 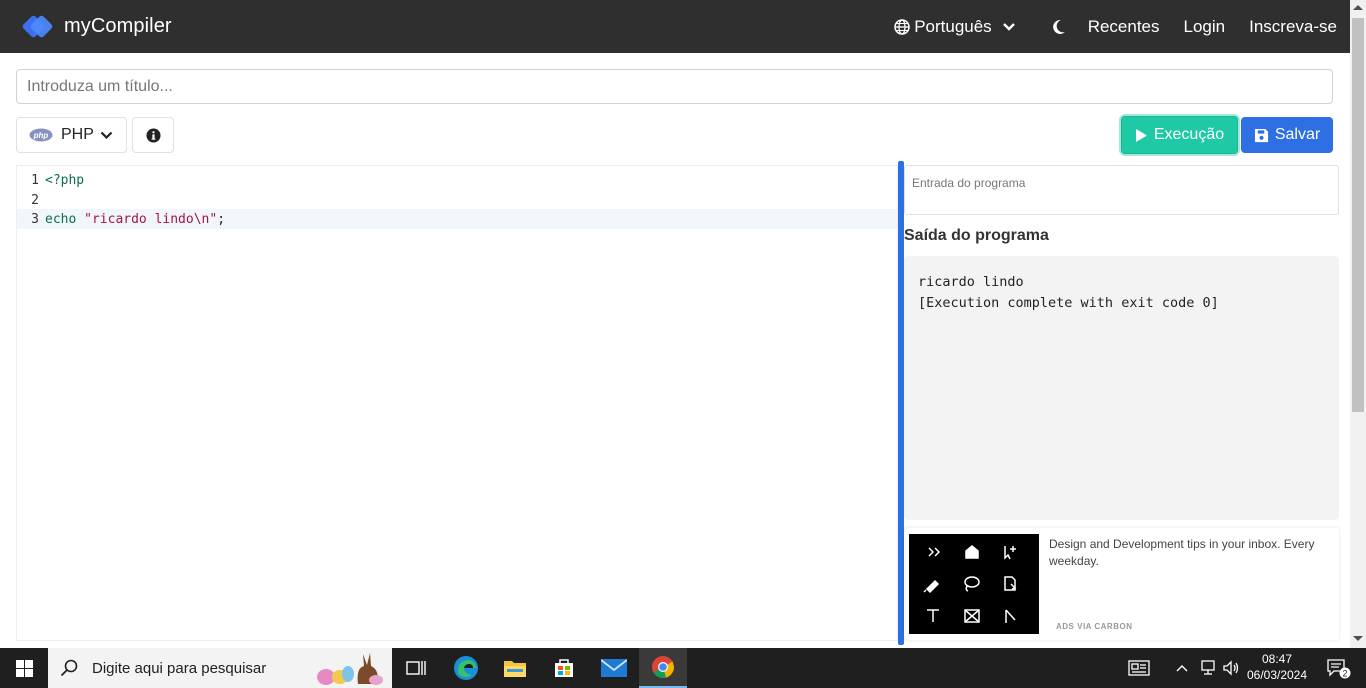 What do you see at coordinates (1358, 7) in the screenshot?
I see `scroll-up-icon` at bounding box center [1358, 7].